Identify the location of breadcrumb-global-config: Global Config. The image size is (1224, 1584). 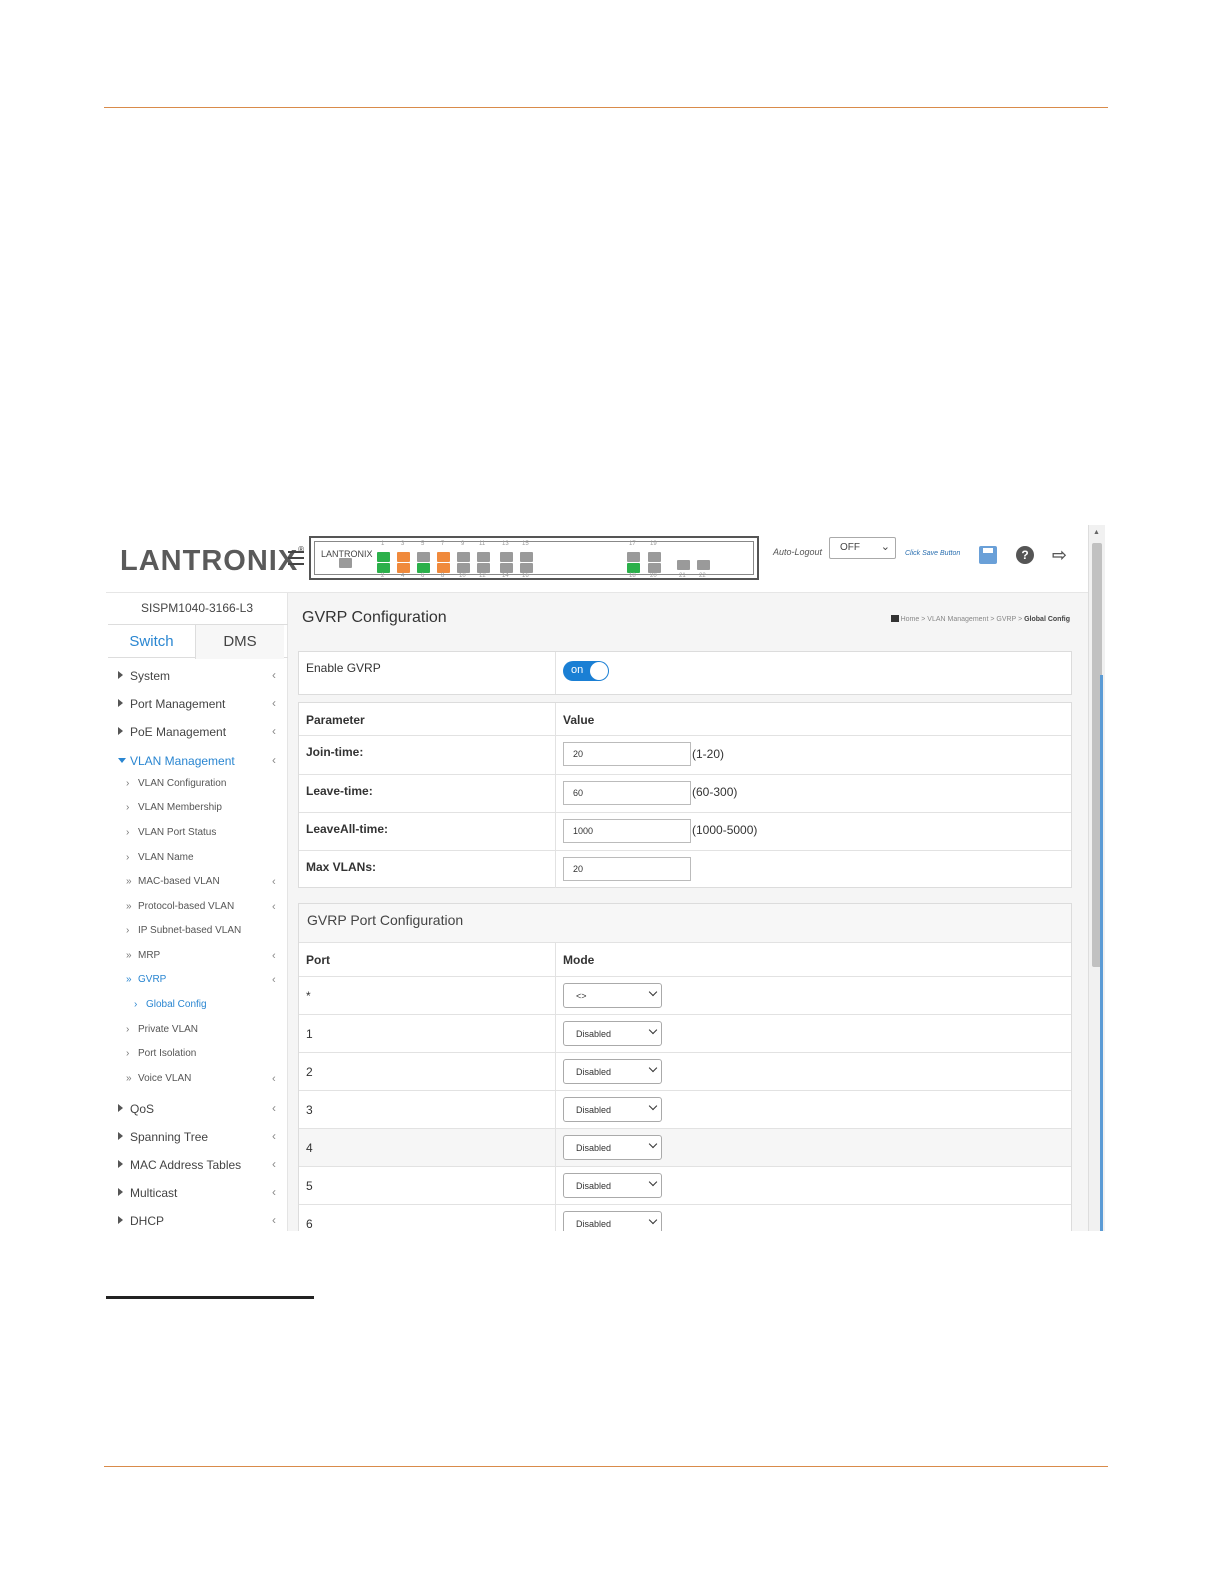
(1047, 619).